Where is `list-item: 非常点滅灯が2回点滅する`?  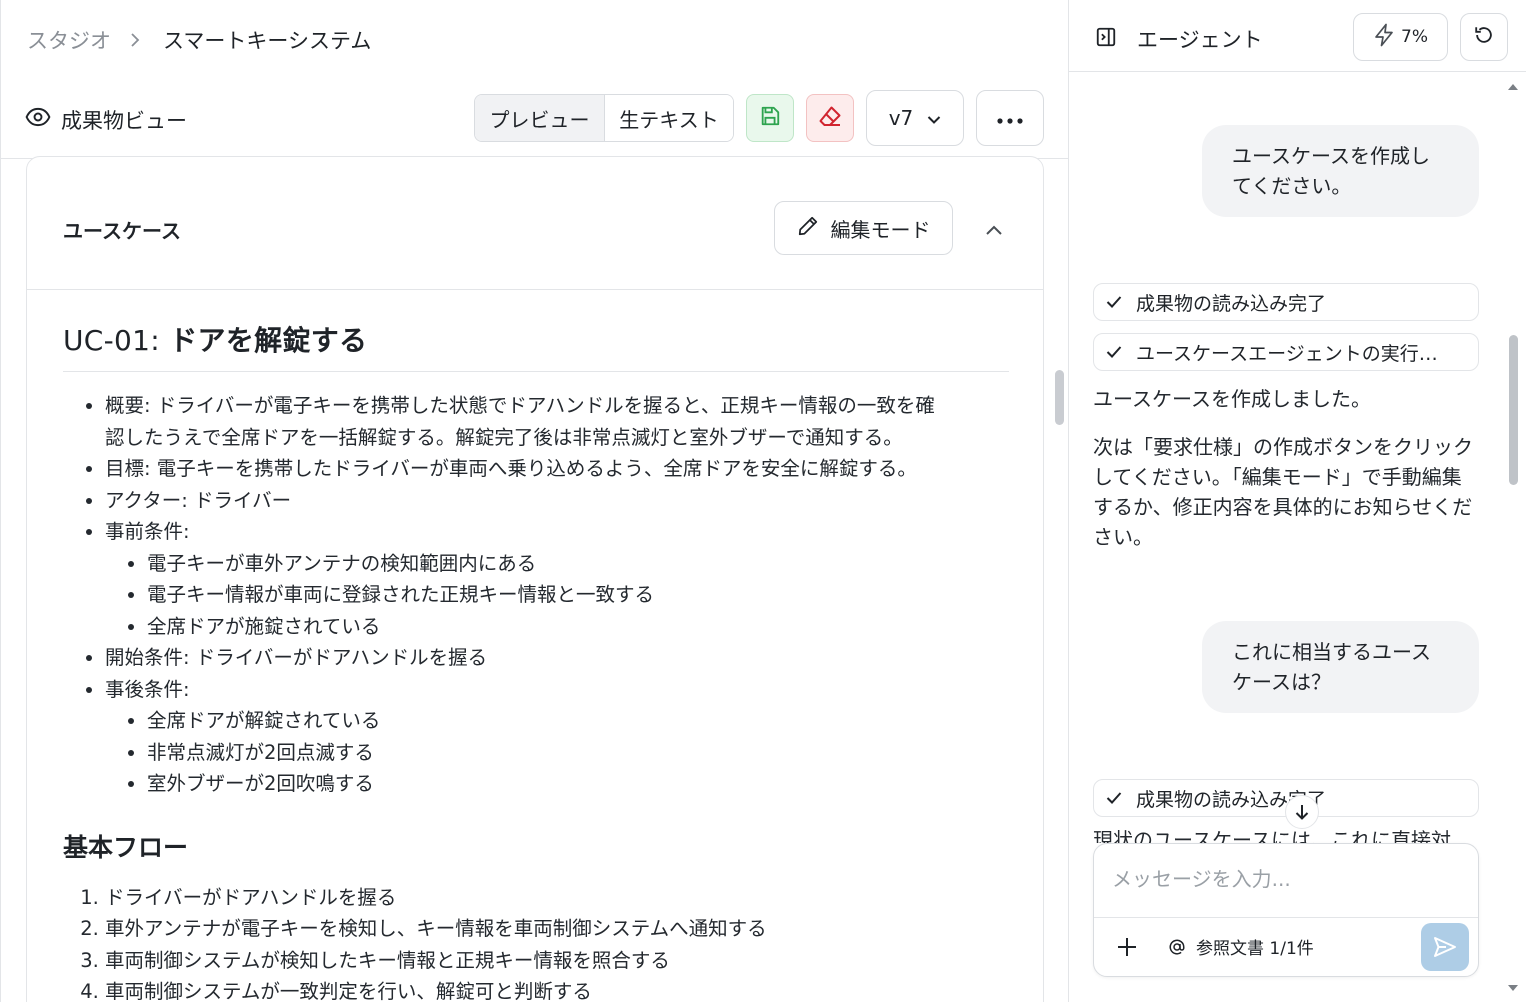
list-item: 非常点滅灯が2回点滅する is located at coordinates (578, 753).